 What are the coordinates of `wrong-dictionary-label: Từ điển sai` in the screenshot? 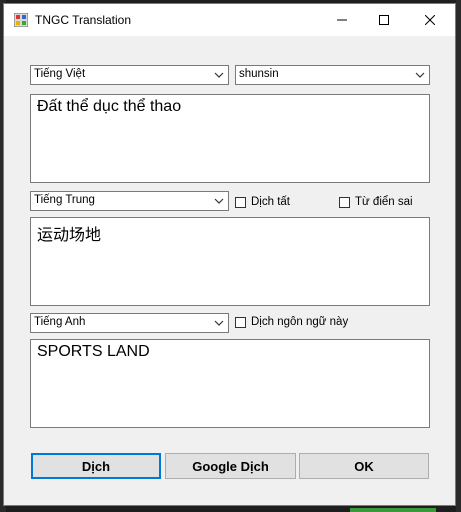 It's located at (384, 202).